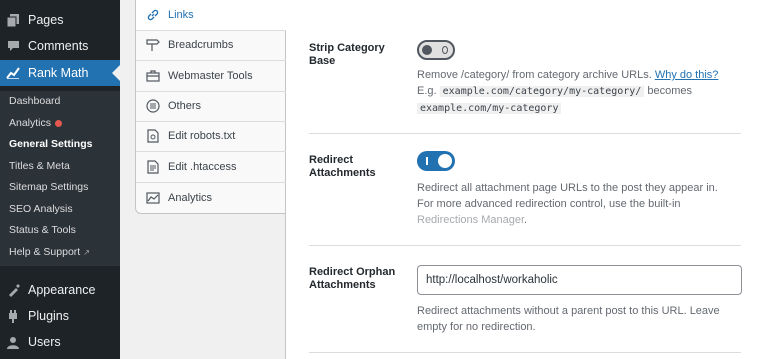  What do you see at coordinates (436, 161) in the screenshot?
I see `redirect-attachments-toggle` at bounding box center [436, 161].